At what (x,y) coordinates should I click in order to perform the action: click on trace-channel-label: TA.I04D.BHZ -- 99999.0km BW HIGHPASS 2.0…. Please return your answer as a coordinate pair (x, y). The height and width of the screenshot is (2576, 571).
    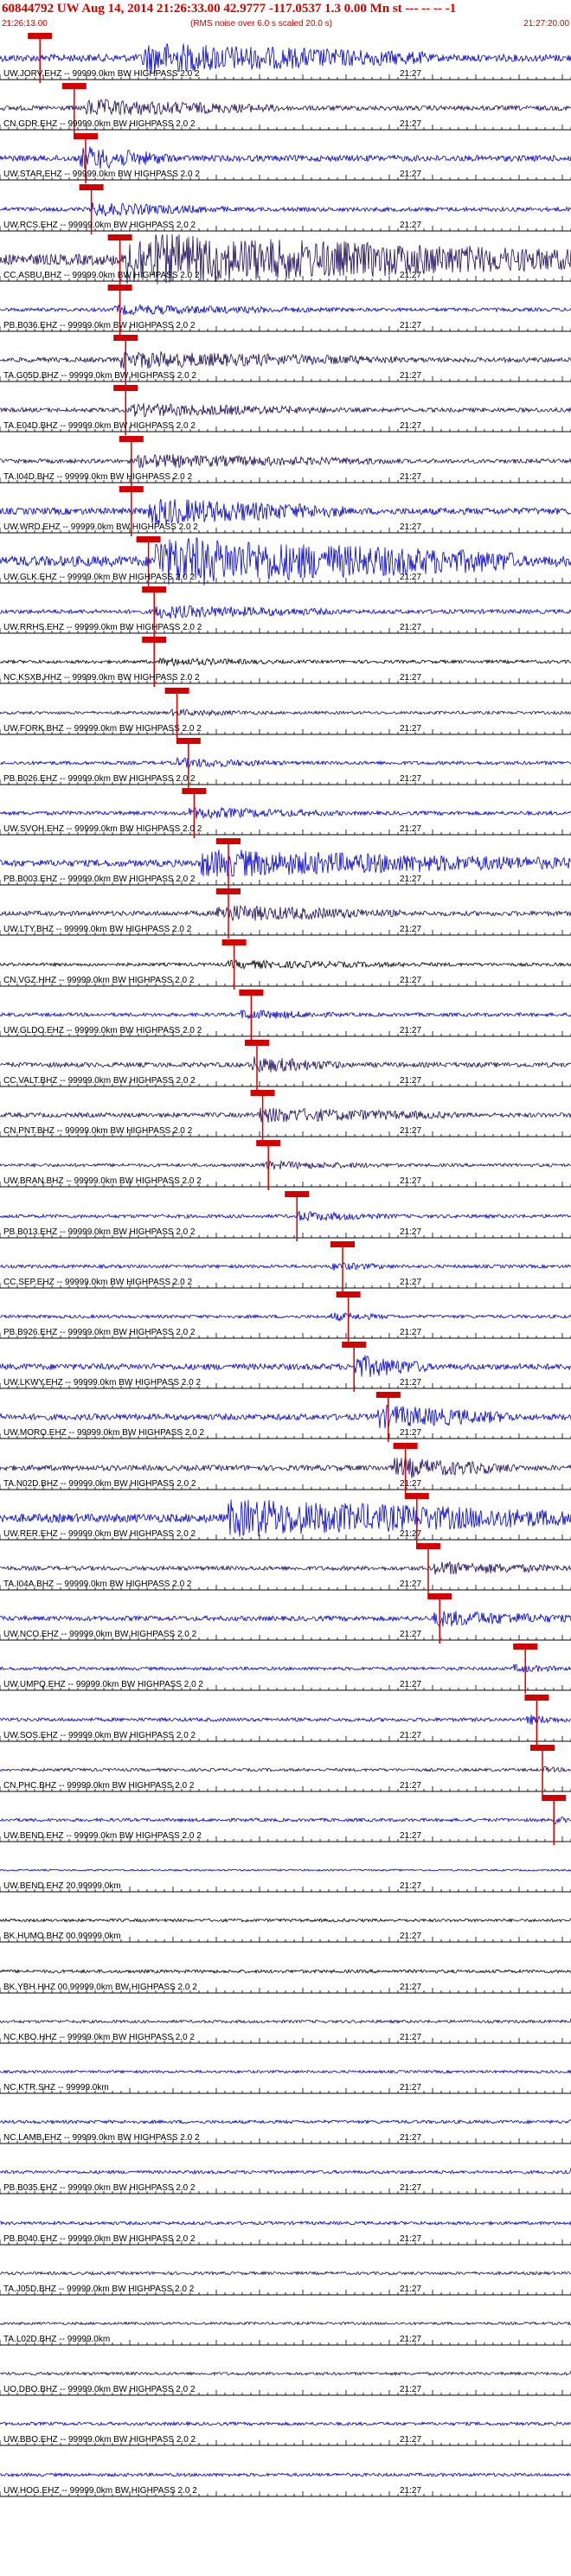
    Looking at the image, I should click on (98, 476).